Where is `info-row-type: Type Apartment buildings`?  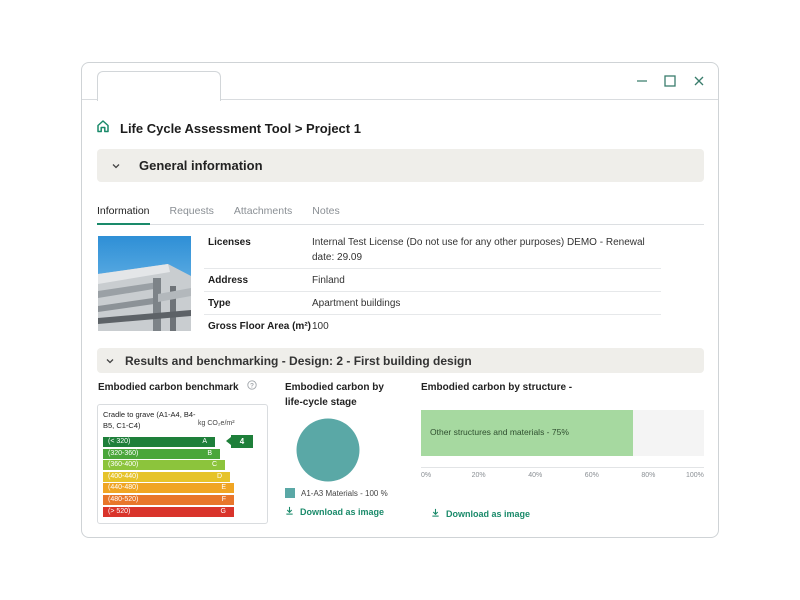
info-row-type: Type Apartment buildings is located at coordinates (432, 303).